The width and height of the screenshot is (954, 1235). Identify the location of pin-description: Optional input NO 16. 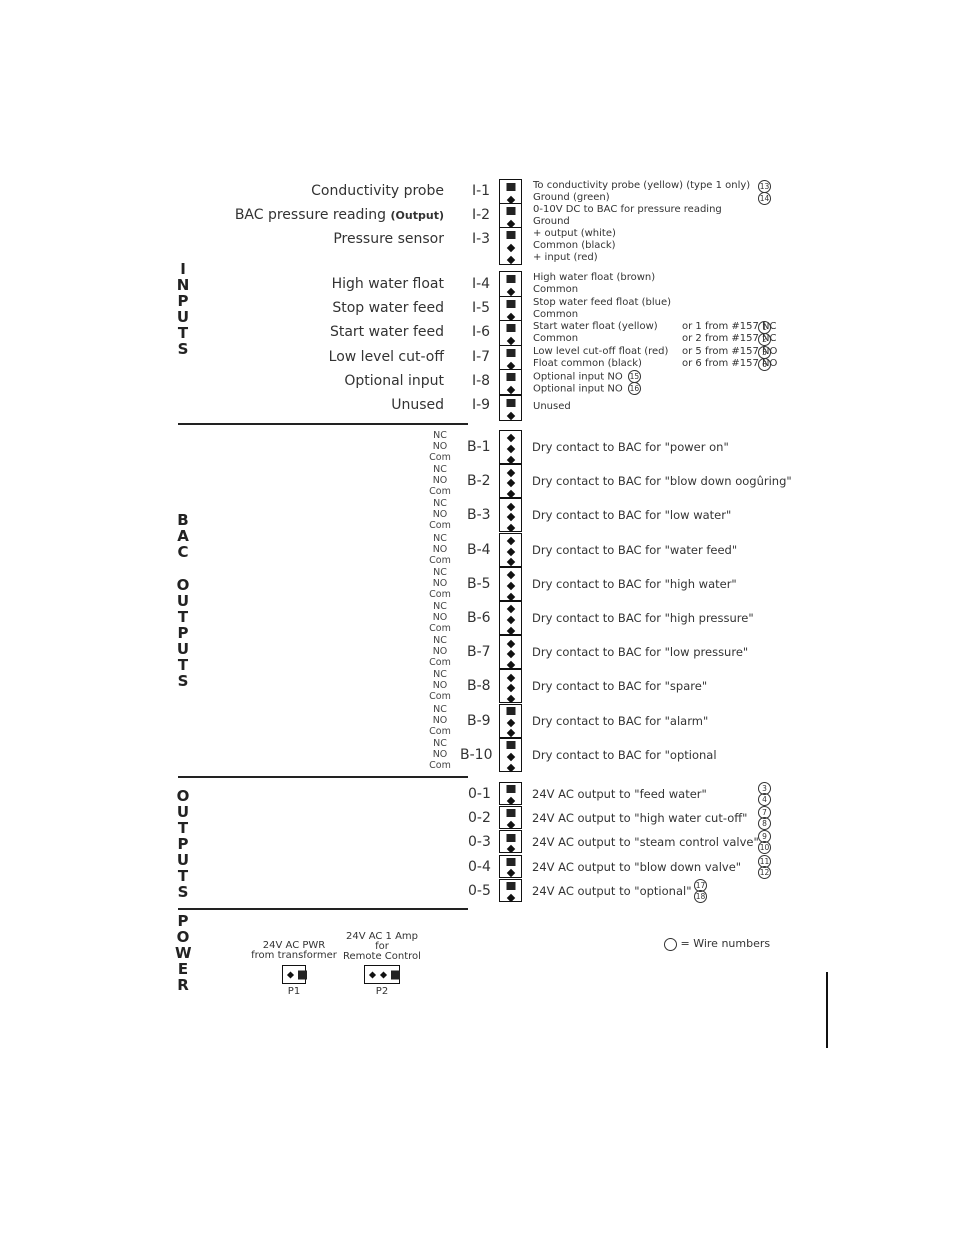
(587, 389).